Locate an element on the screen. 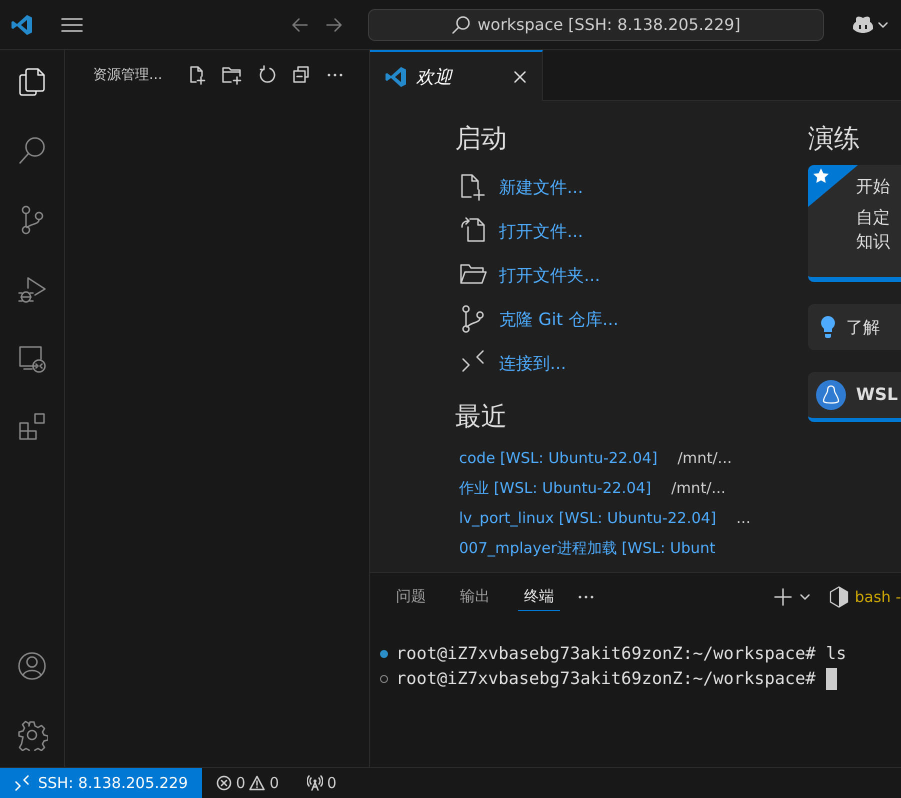  open-file-icon is located at coordinates (473, 231).